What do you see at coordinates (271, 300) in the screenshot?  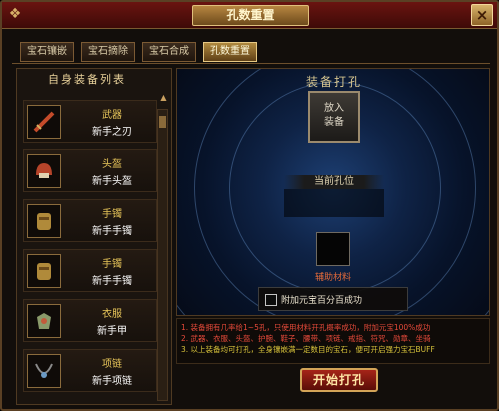 I see `ingot-success-checkbox` at bounding box center [271, 300].